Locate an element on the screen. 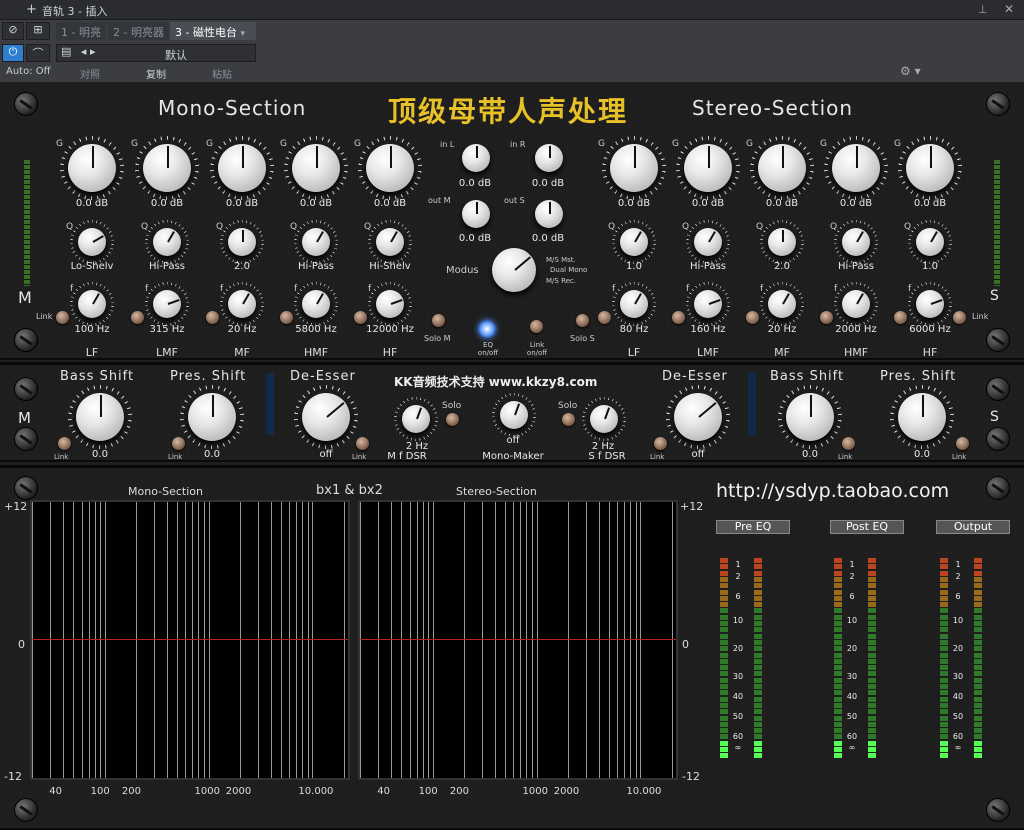  copy-button: 复制 is located at coordinates (156, 73).